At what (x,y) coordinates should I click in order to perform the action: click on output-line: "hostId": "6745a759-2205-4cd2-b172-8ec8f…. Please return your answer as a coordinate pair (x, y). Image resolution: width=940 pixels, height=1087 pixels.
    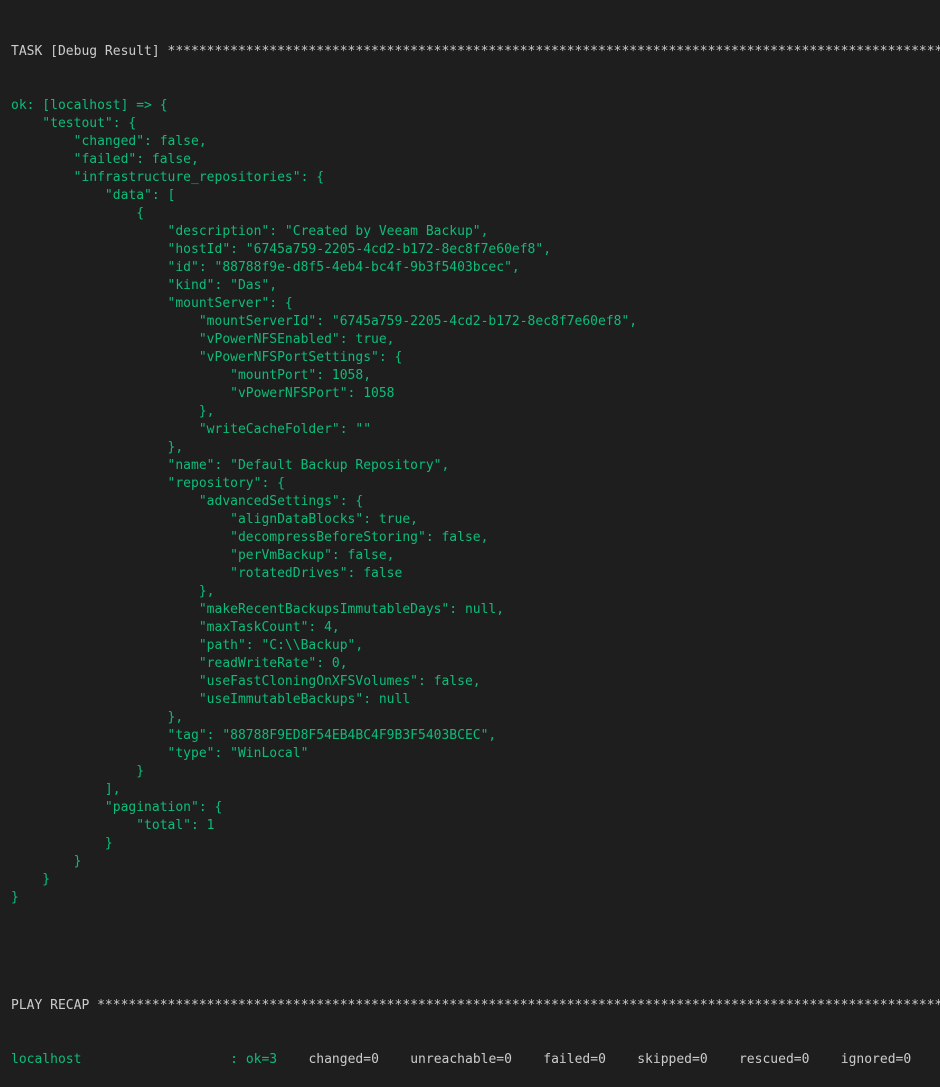
    Looking at the image, I should click on (281, 249).